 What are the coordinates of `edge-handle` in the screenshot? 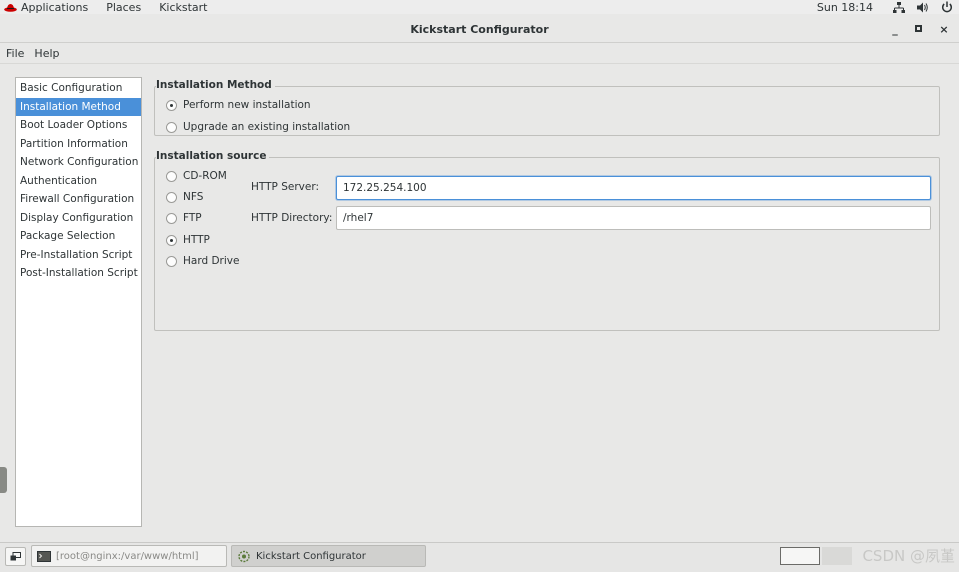 It's located at (3, 480).